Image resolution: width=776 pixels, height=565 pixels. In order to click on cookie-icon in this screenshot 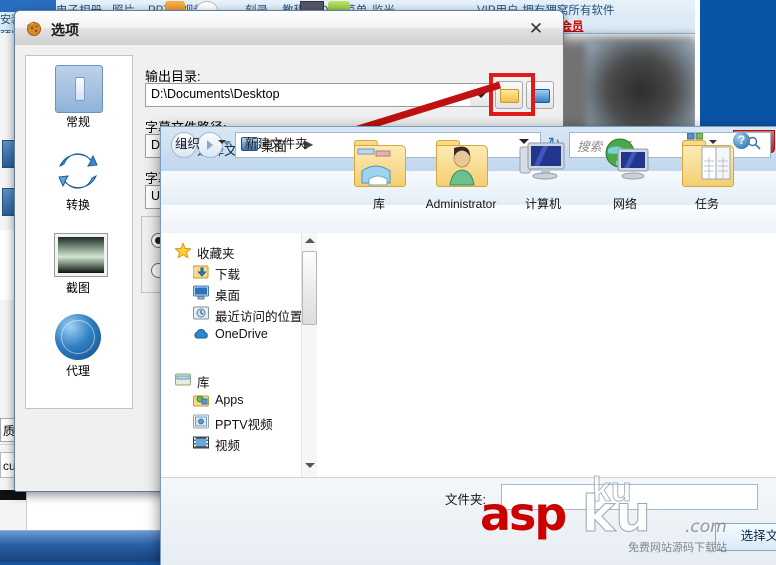, I will do `click(33, 28)`.